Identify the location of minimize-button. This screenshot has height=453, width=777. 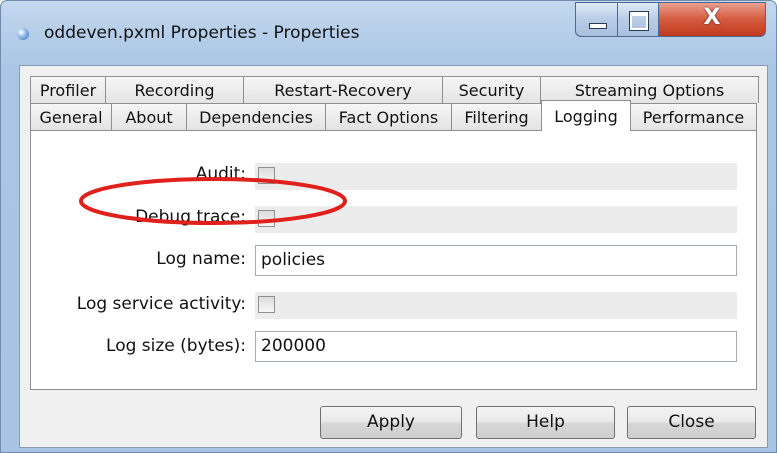
(596, 19).